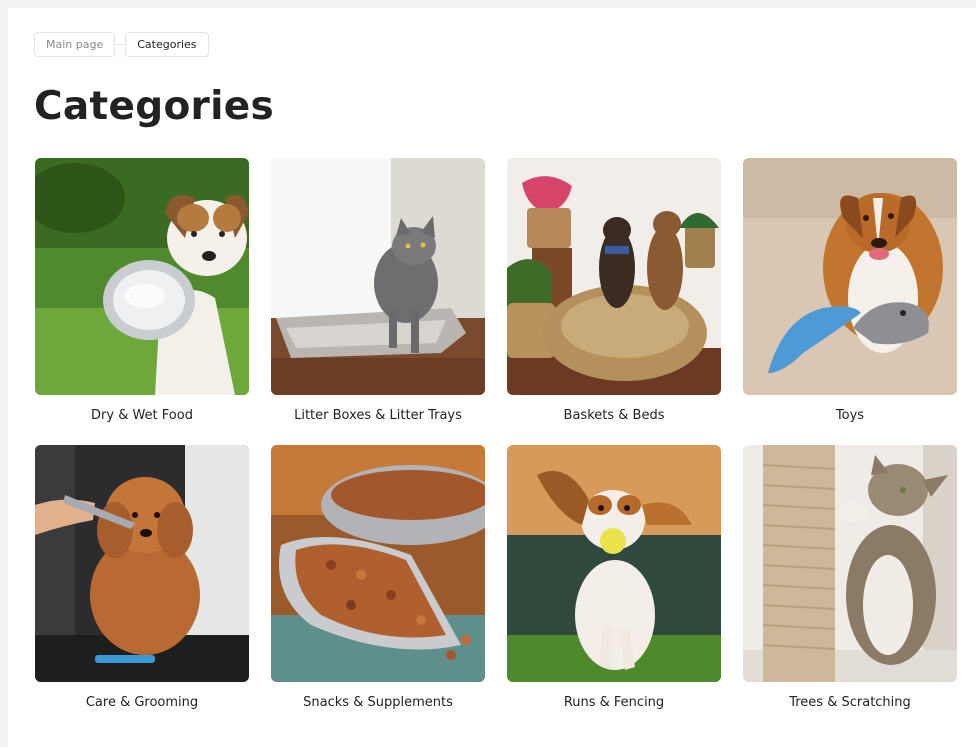 The image size is (976, 747). What do you see at coordinates (378, 563) in the screenshot?
I see `category-image-snacks-supplements` at bounding box center [378, 563].